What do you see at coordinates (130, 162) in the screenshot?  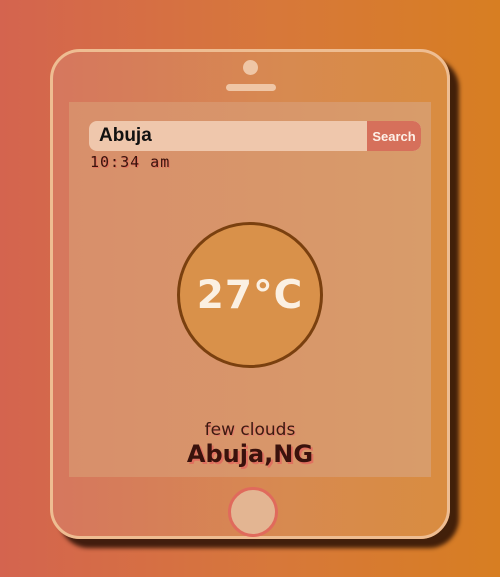 I see `current-time: 10:34 am` at bounding box center [130, 162].